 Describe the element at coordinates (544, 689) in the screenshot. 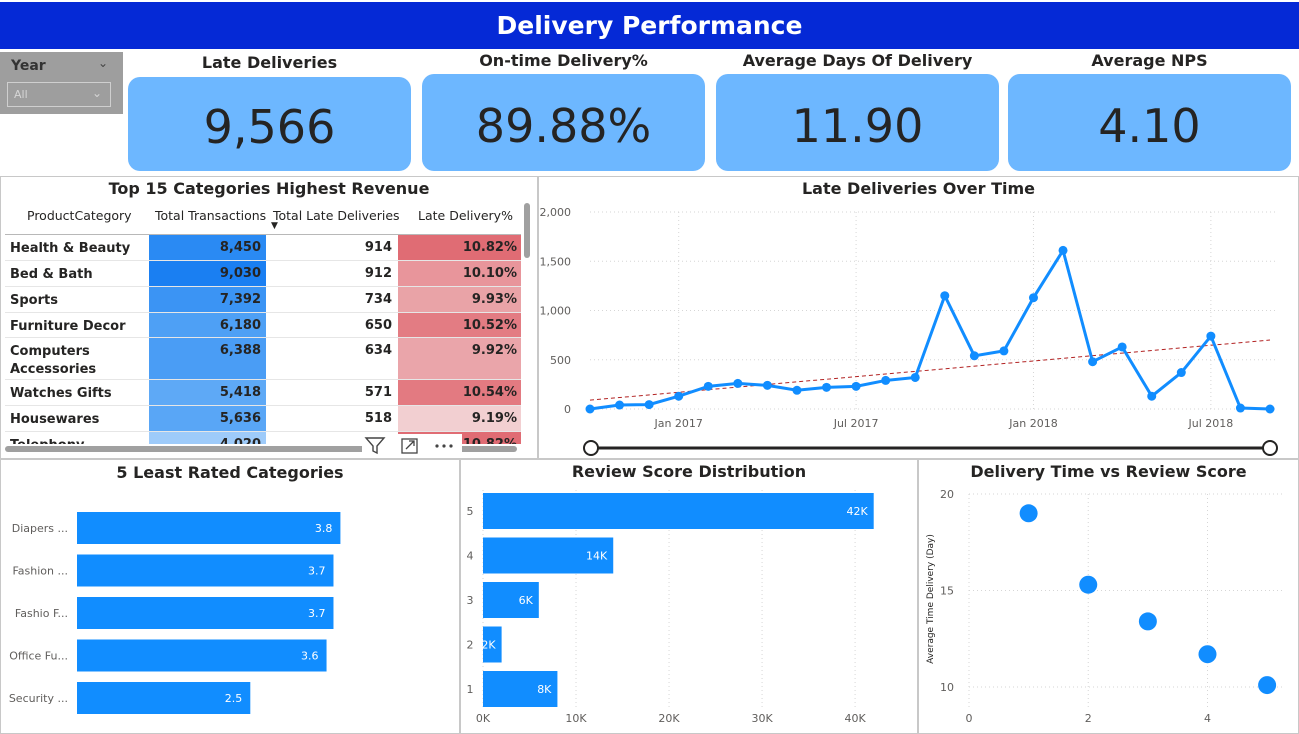

I see `bar-value-label: 8K` at that location.